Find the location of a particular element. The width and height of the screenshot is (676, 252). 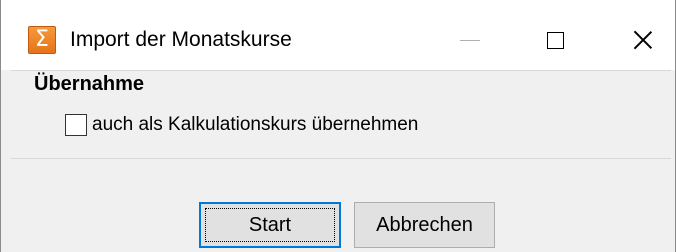

start-button: Start is located at coordinates (270, 225).